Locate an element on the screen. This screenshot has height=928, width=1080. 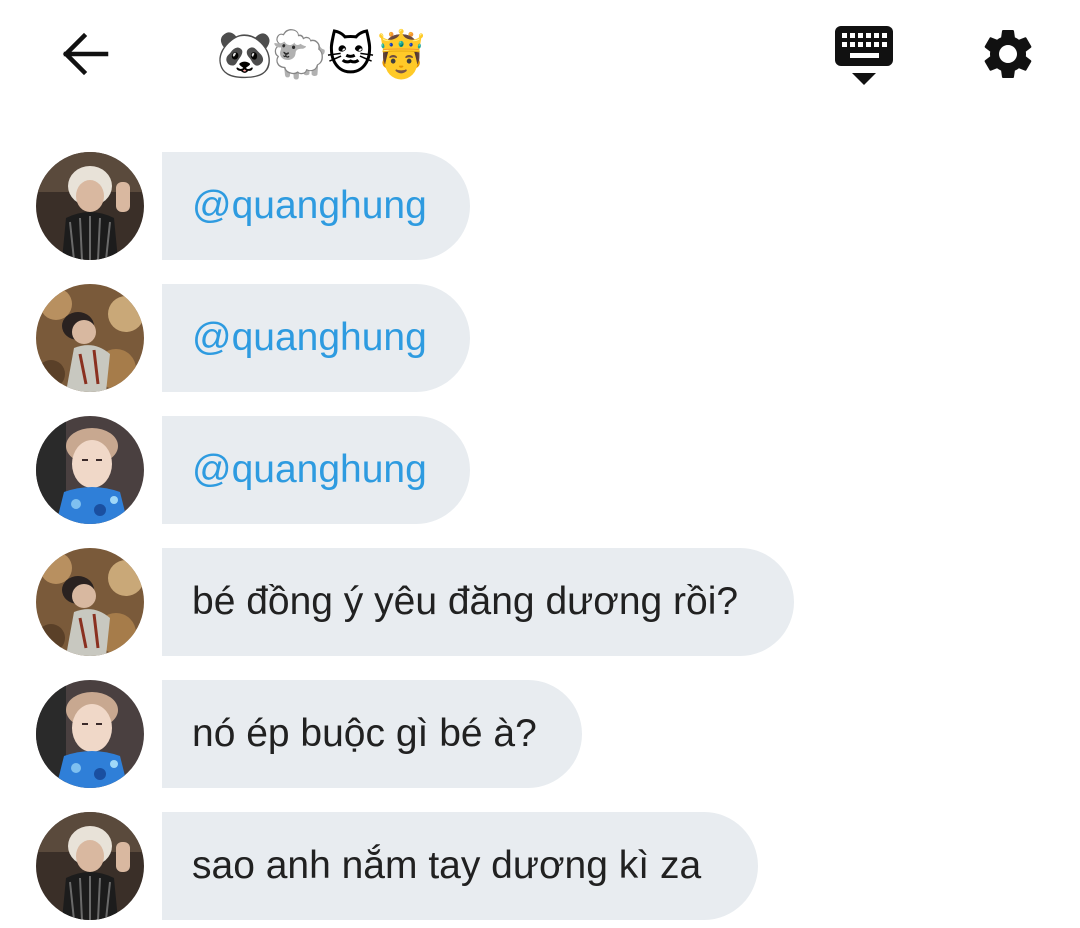
message-bubble: sao anh nắm tay dương kì za is located at coordinates (460, 866).